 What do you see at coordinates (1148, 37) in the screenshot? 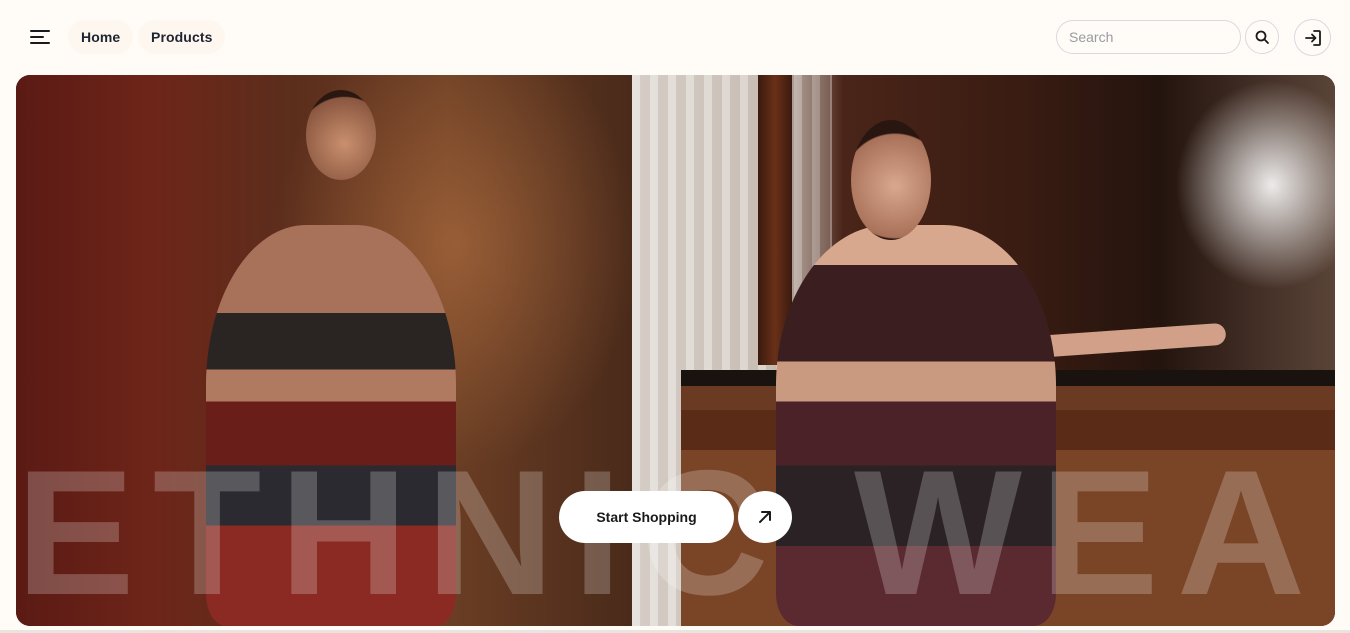
I see `search-input` at bounding box center [1148, 37].